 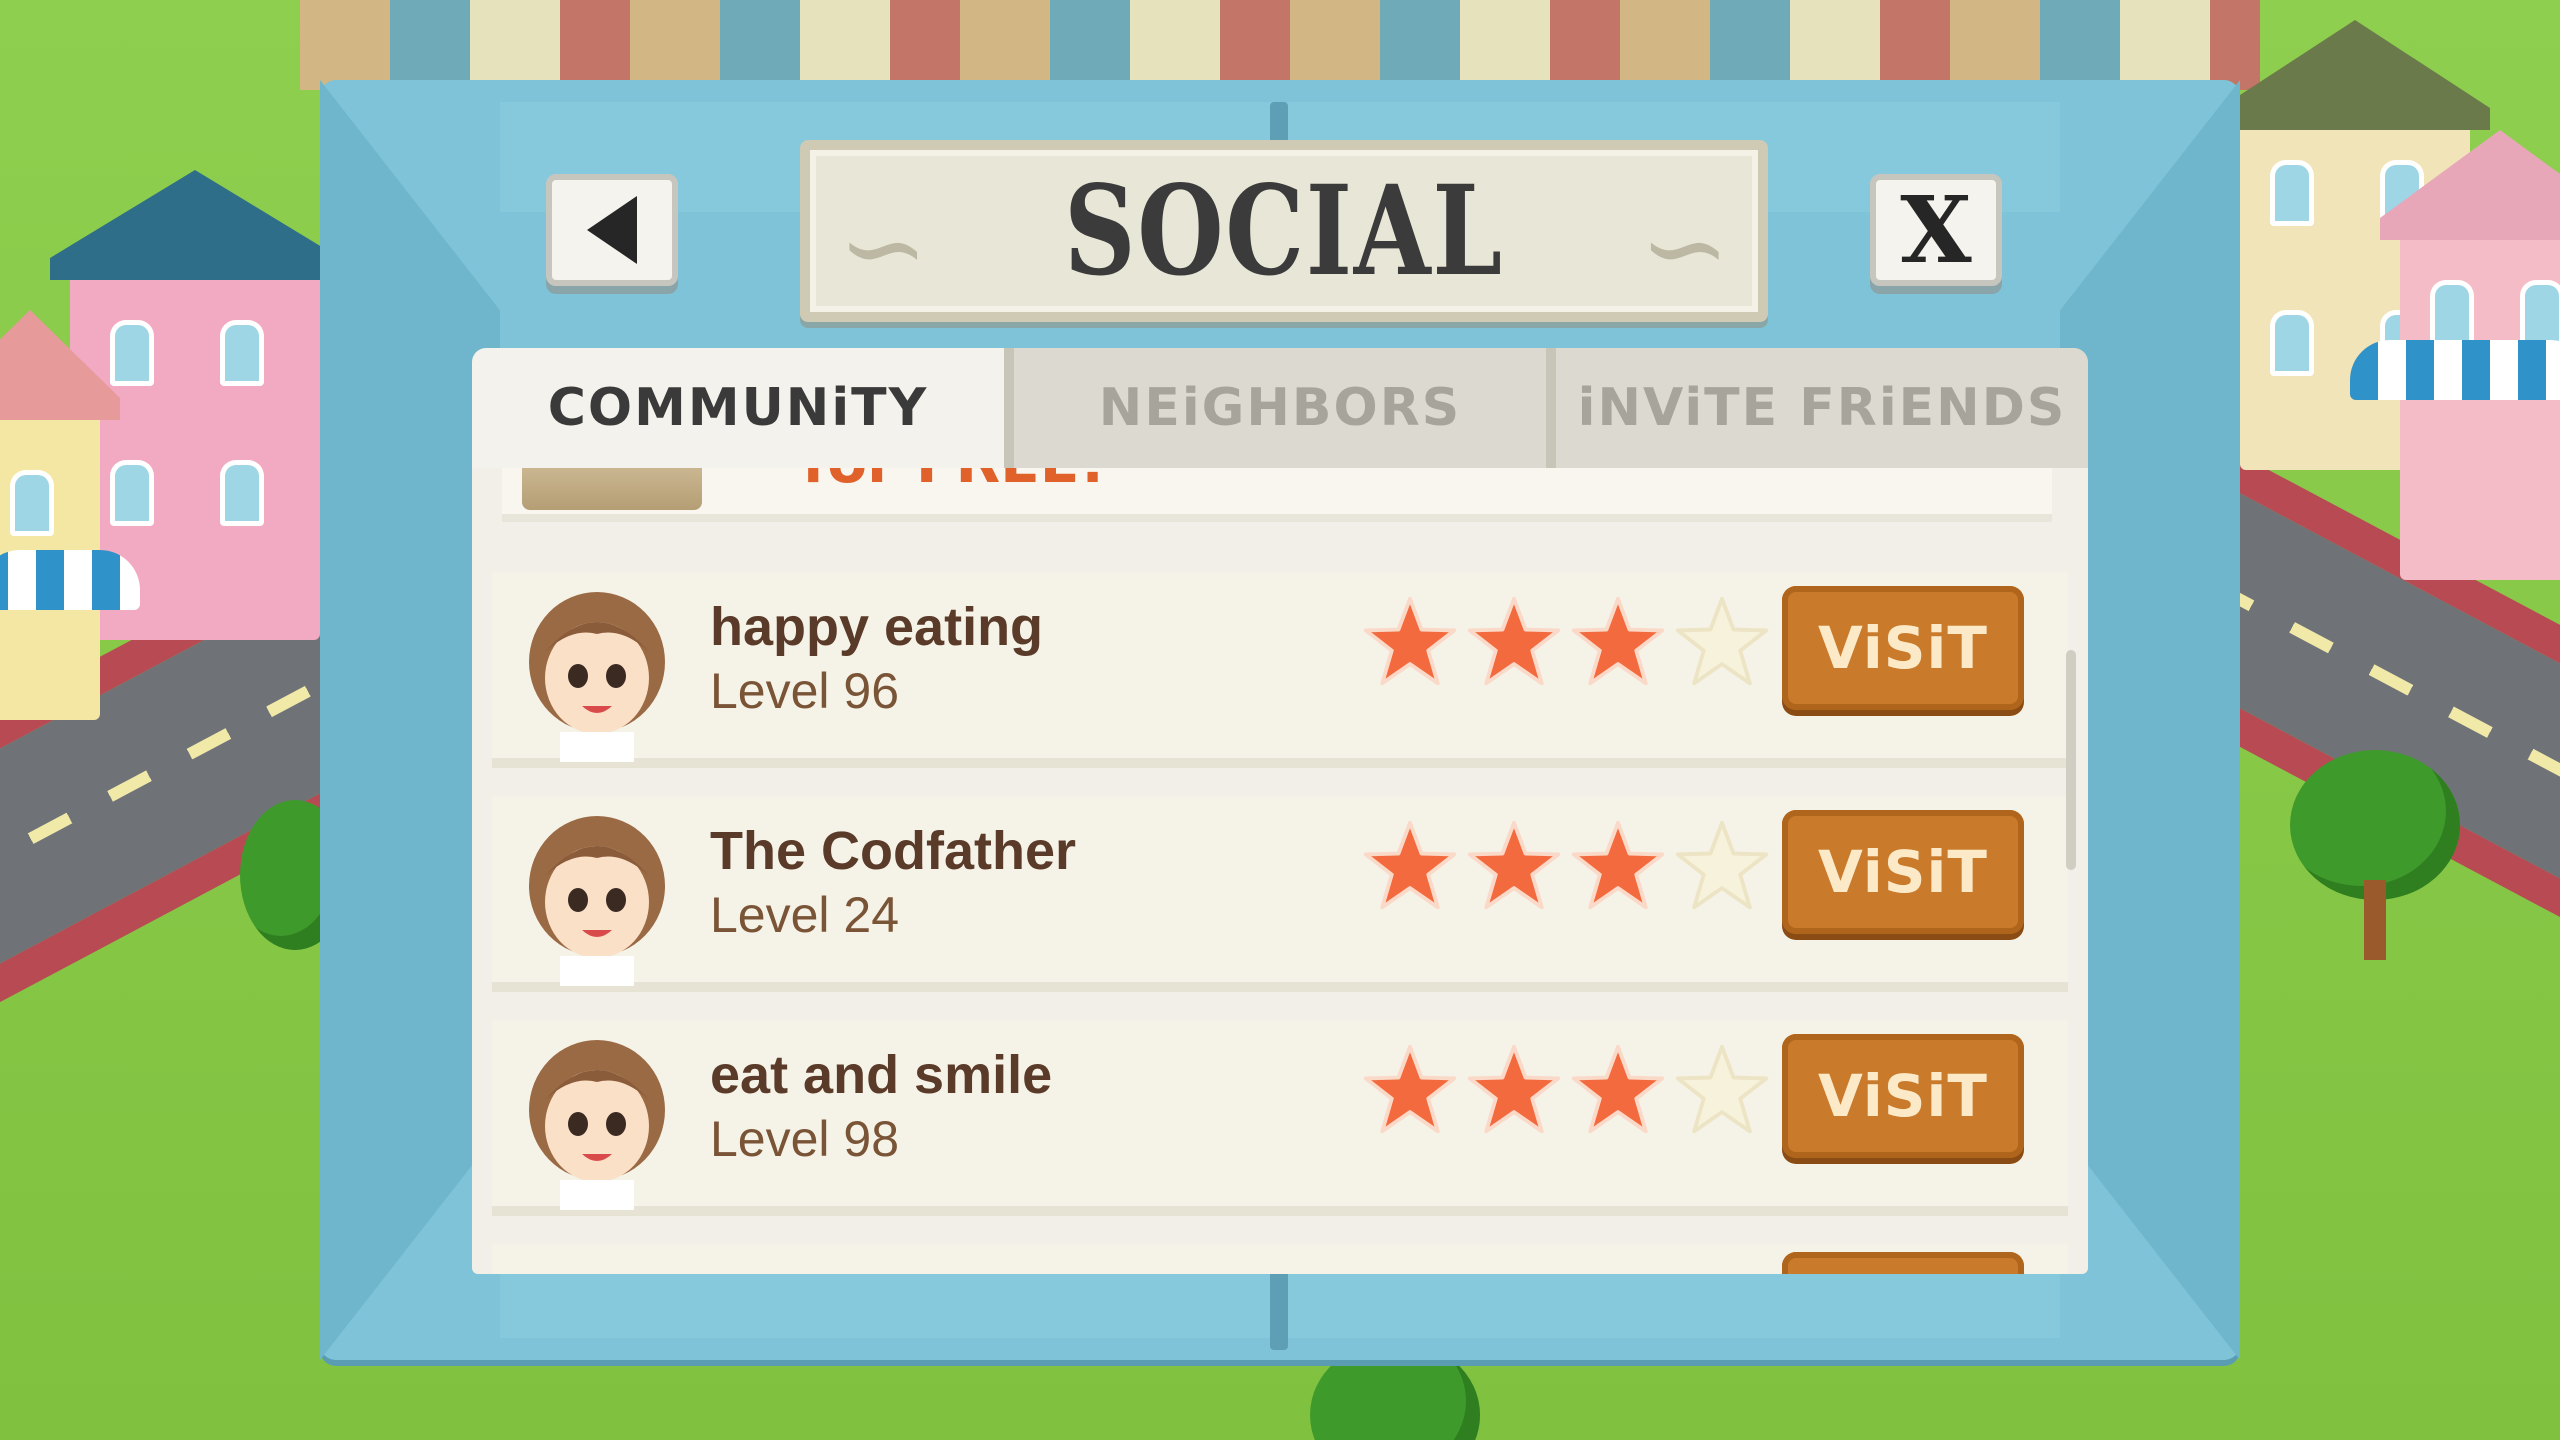 I want to click on player-level: Level 96, so click(x=805, y=691).